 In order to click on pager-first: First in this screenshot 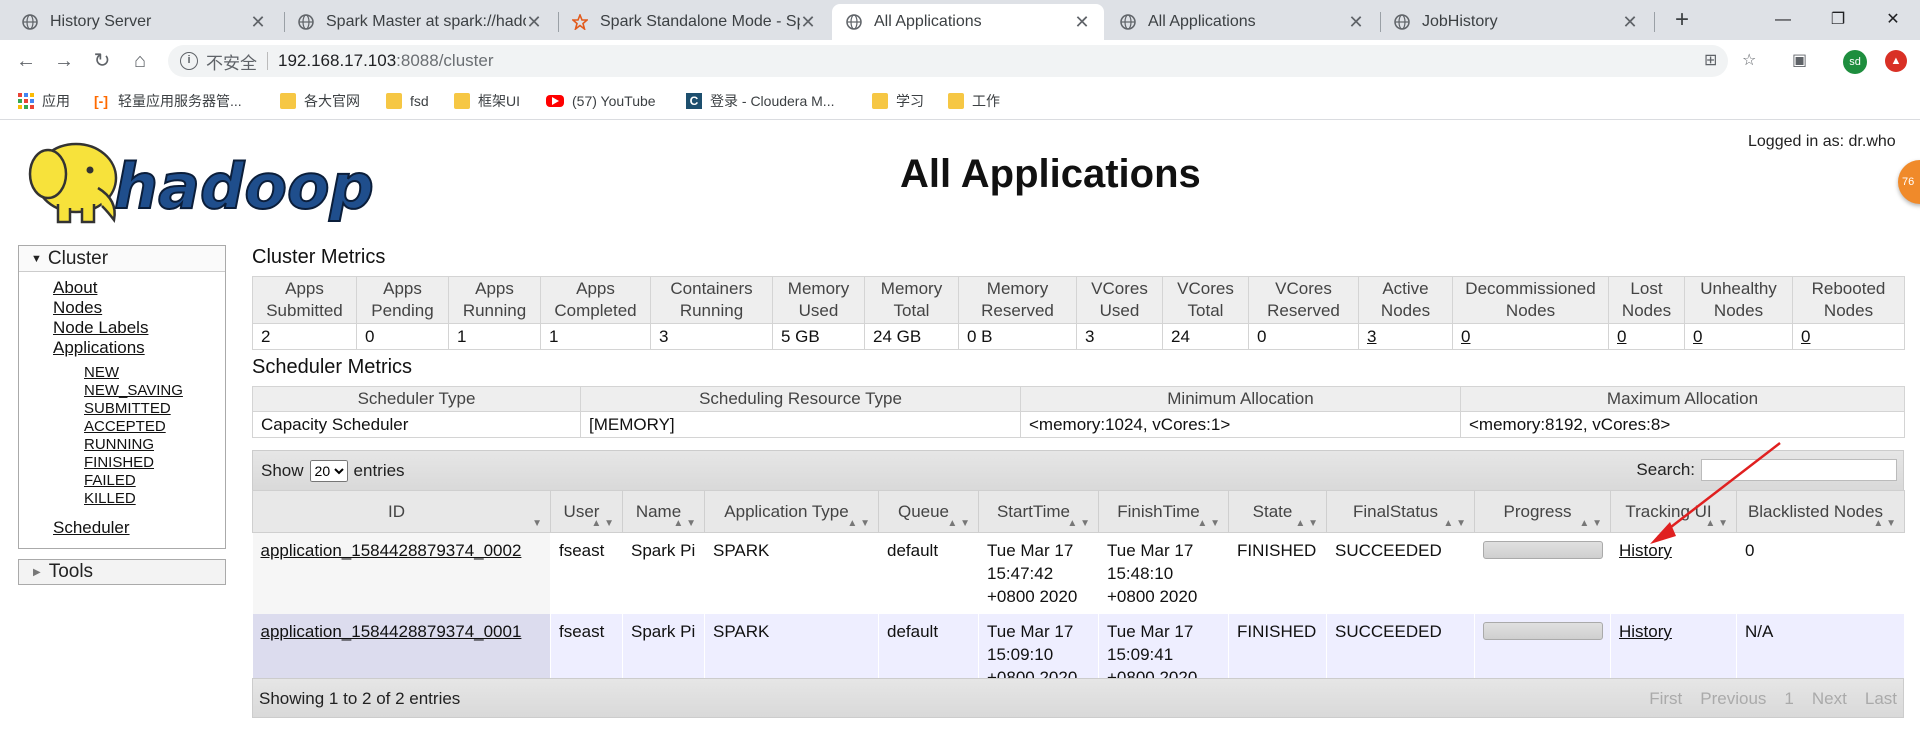, I will do `click(1665, 699)`.